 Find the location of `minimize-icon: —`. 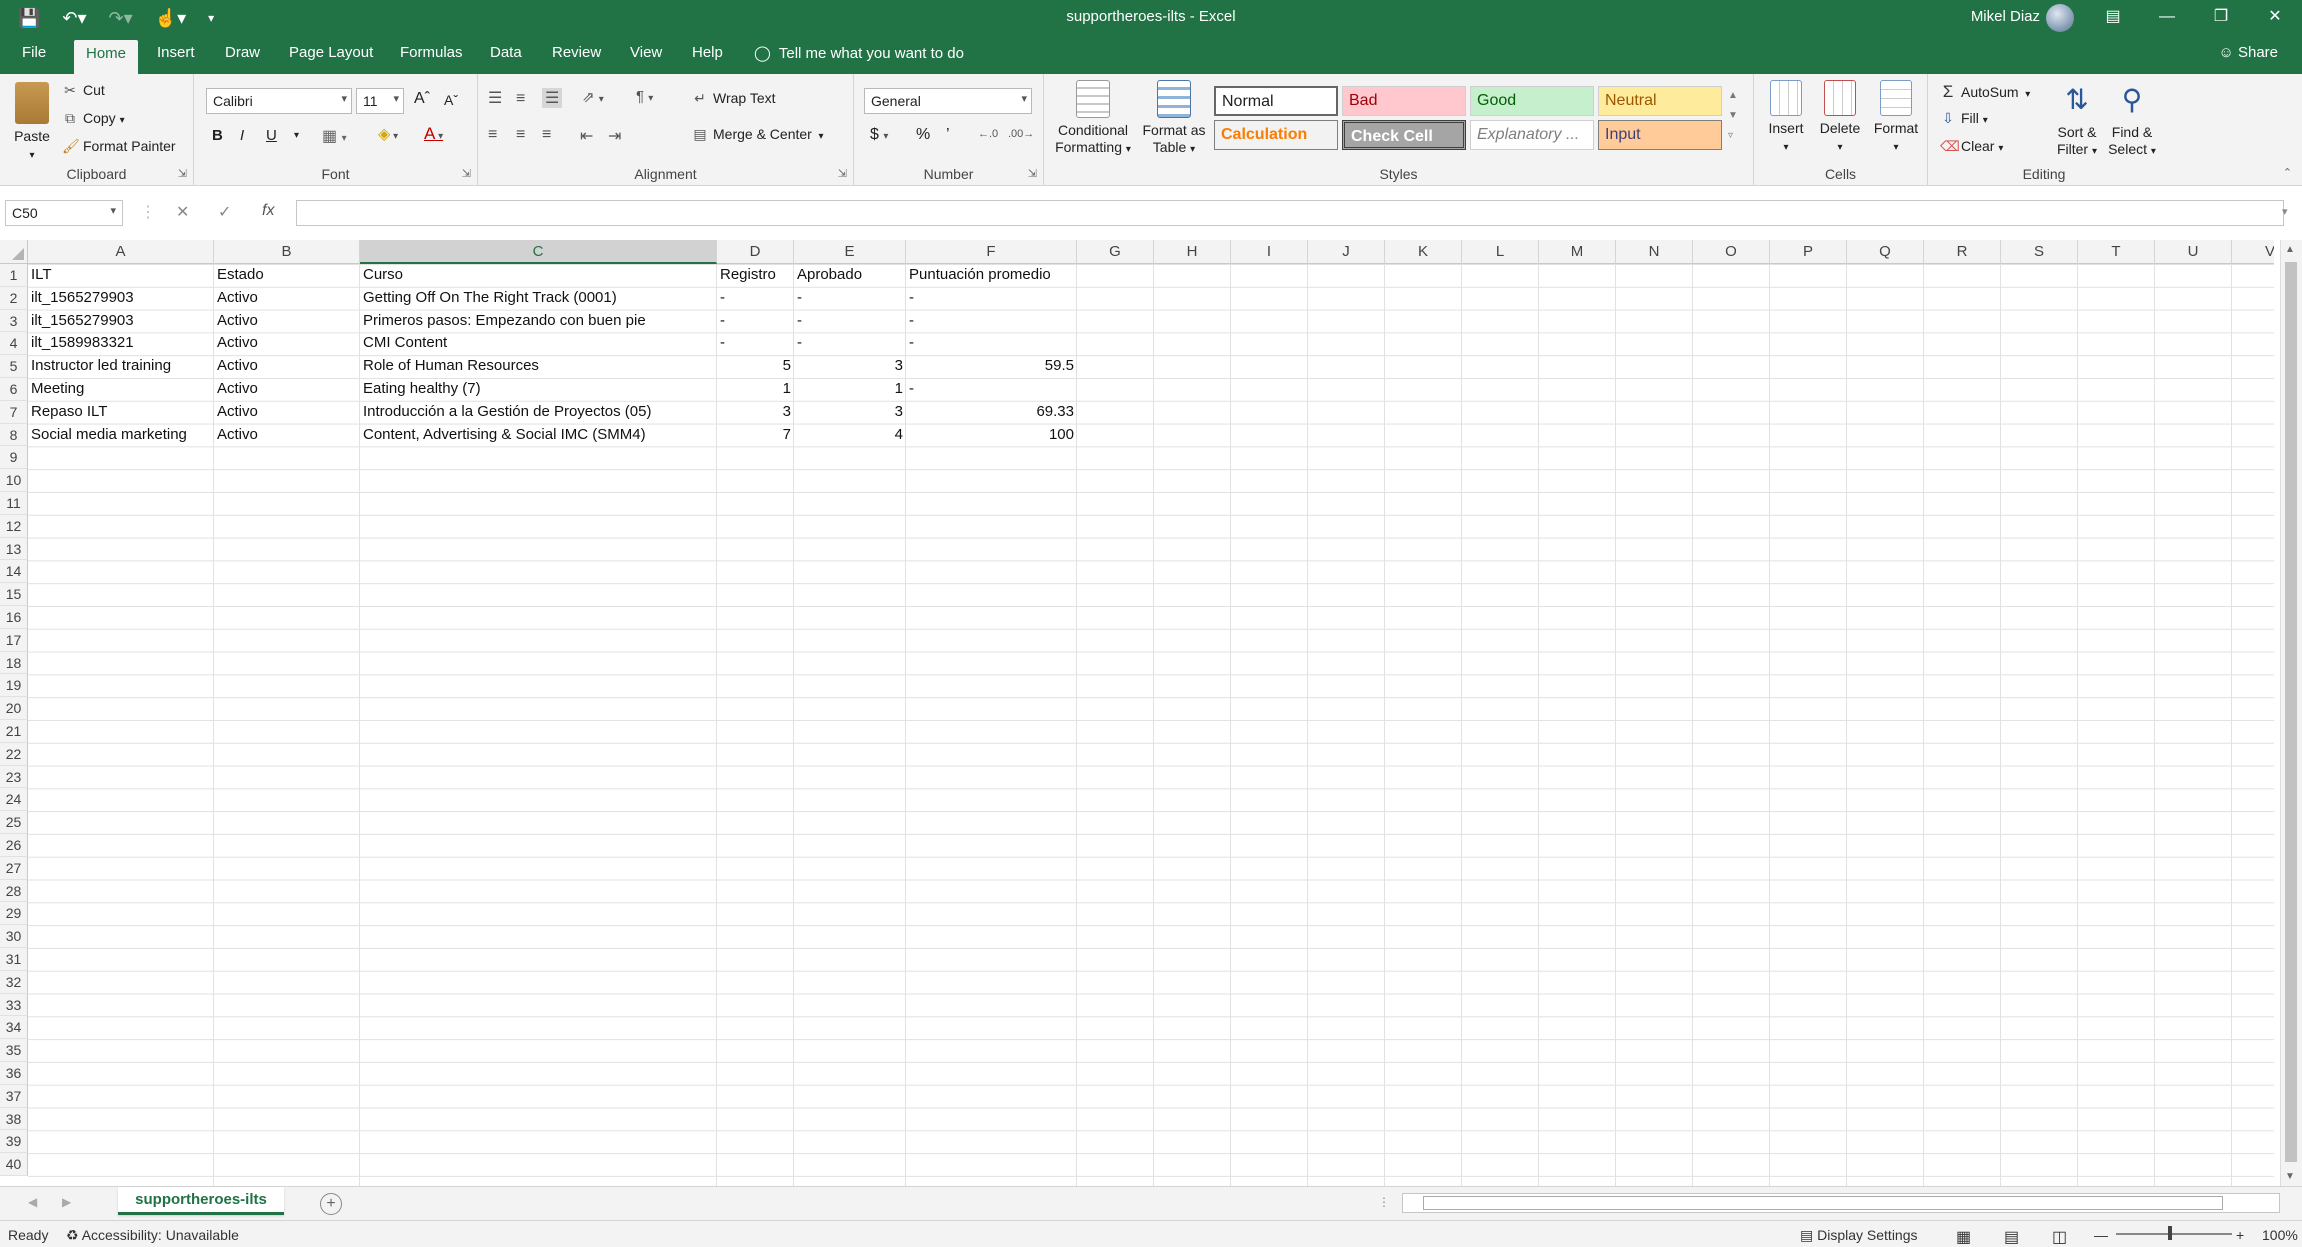

minimize-icon: — is located at coordinates (2167, 18).